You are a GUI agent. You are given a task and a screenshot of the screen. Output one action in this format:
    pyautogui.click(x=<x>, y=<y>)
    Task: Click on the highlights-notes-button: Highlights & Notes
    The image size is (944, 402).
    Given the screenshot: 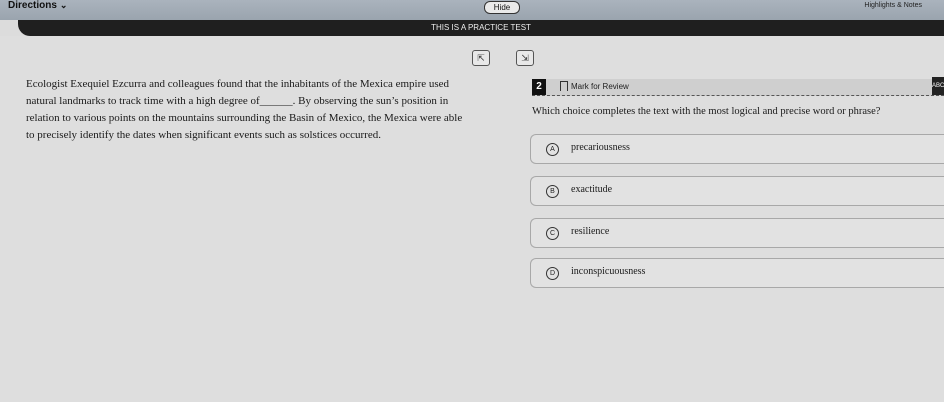 What is the action you would take?
    pyautogui.click(x=893, y=5)
    